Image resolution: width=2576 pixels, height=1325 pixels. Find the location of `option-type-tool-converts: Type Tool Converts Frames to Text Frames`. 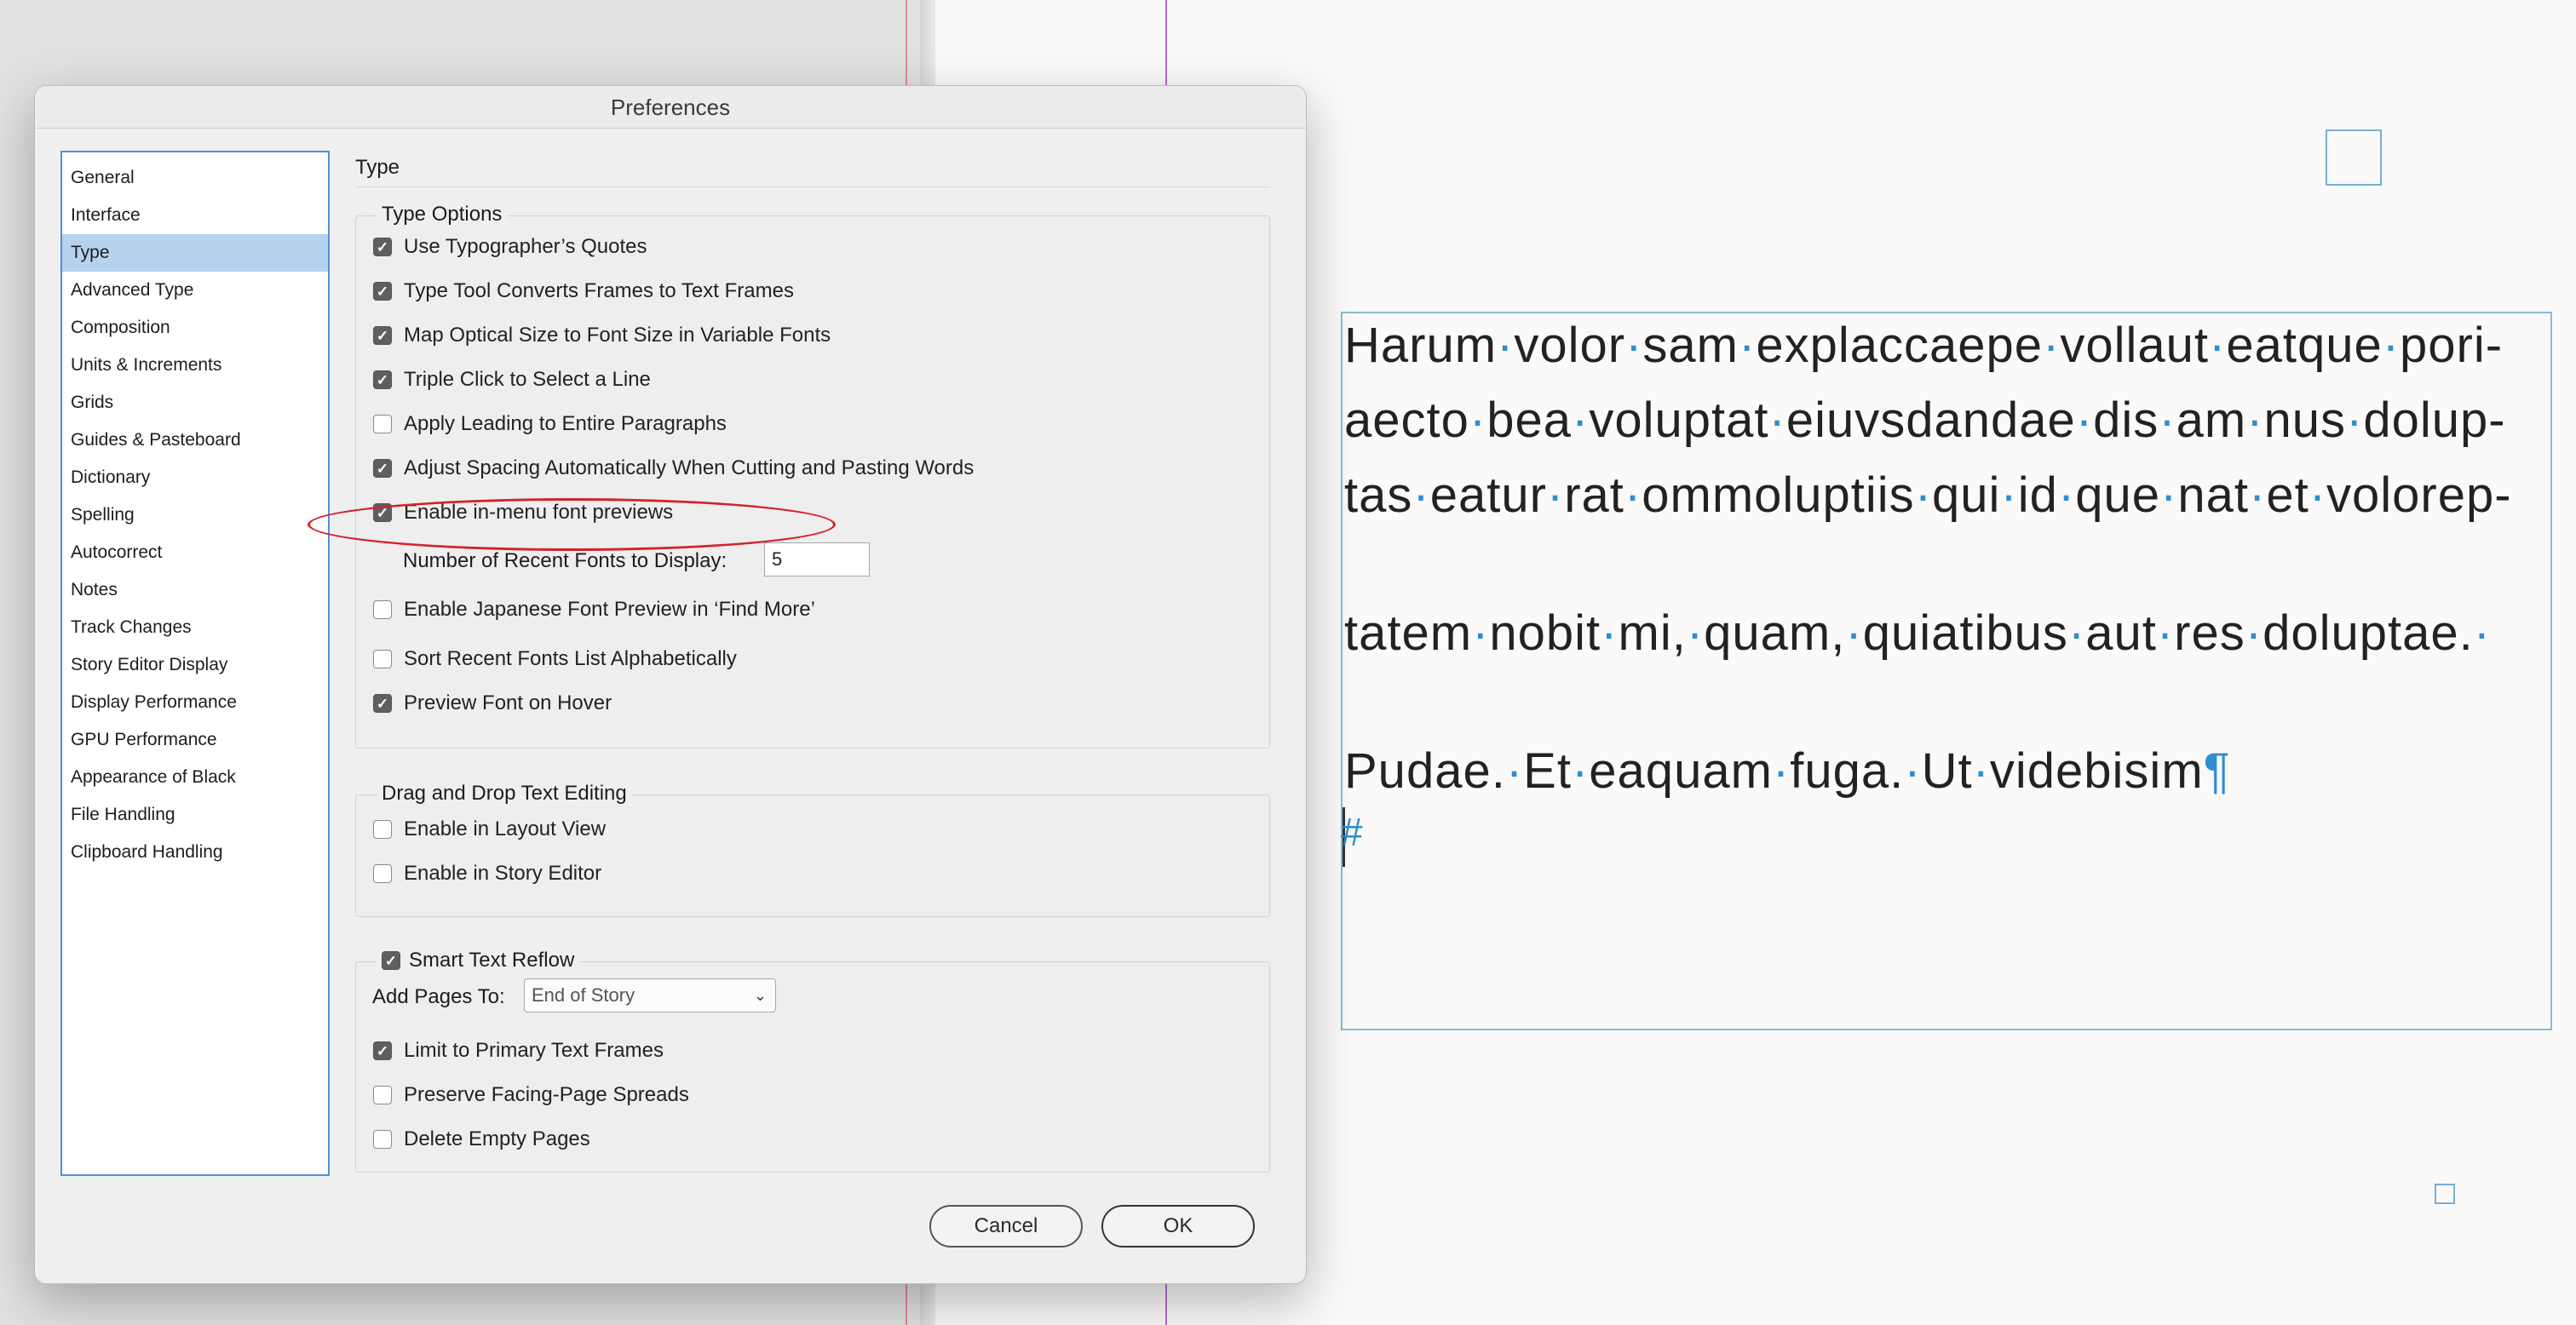

option-type-tool-converts: Type Tool Converts Frames to Text Frames is located at coordinates (583, 291).